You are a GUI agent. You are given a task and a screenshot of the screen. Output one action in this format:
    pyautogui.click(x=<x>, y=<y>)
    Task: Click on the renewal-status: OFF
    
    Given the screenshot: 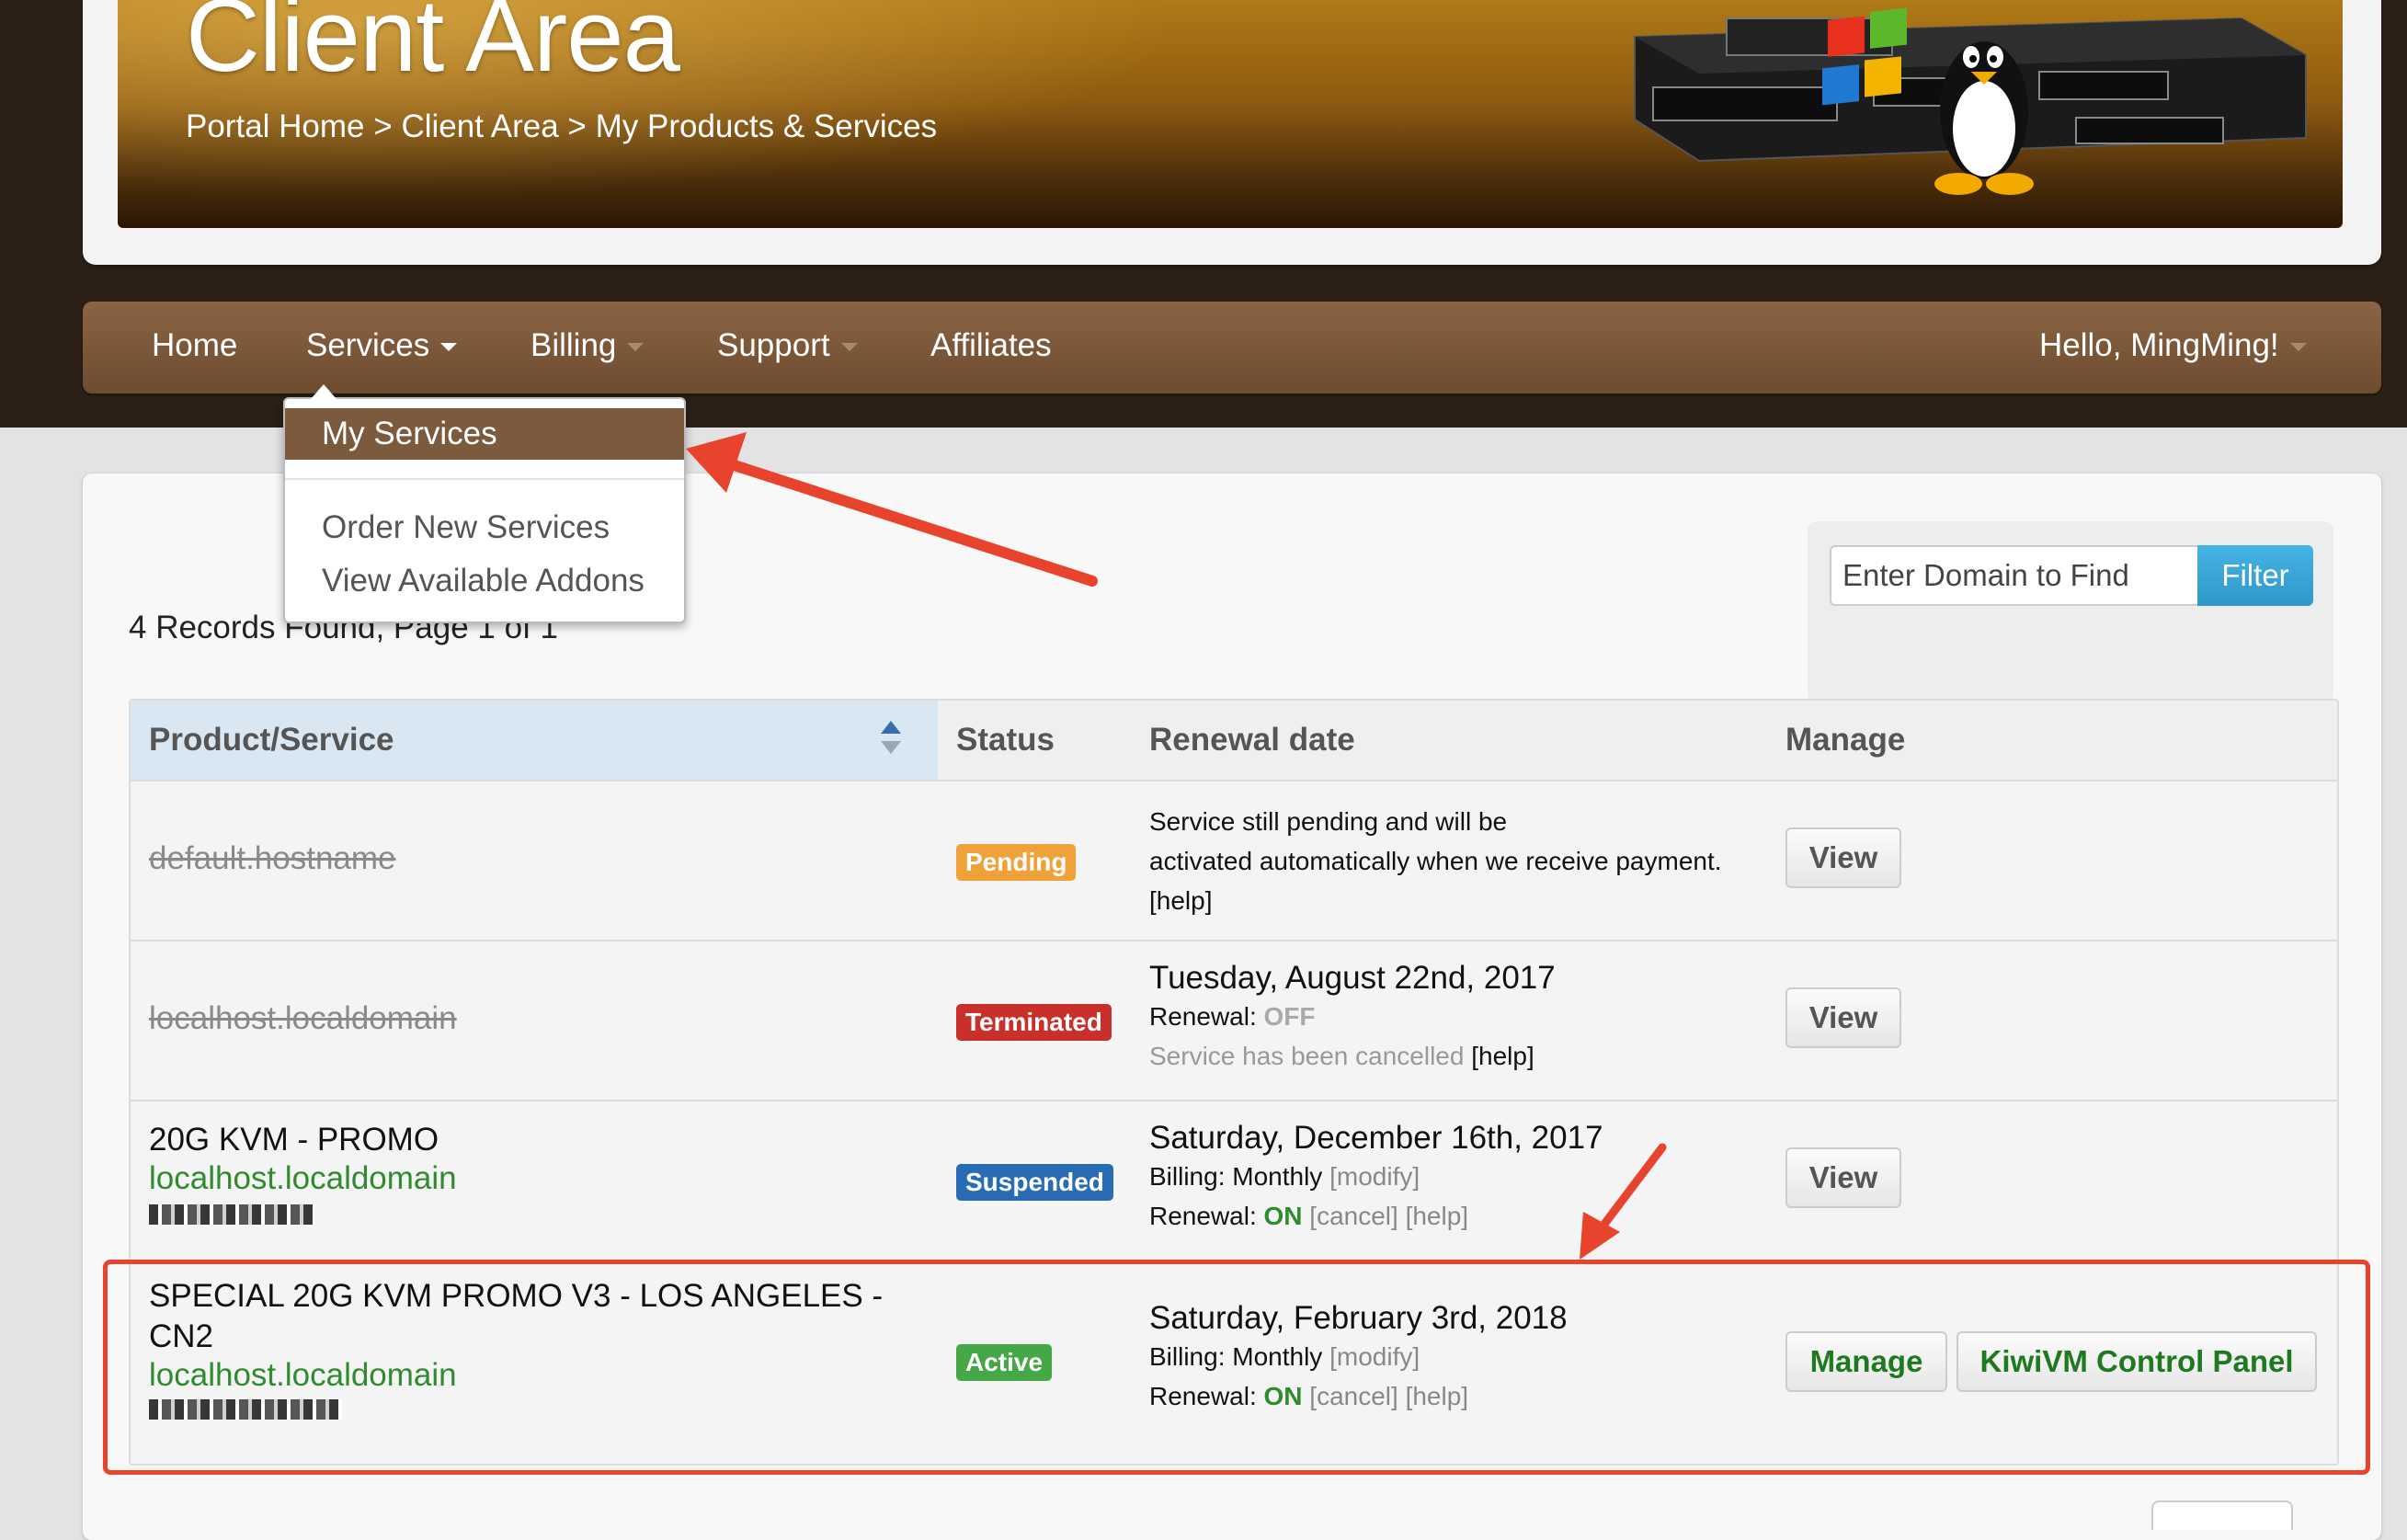 What is the action you would take?
    pyautogui.click(x=1289, y=1016)
    